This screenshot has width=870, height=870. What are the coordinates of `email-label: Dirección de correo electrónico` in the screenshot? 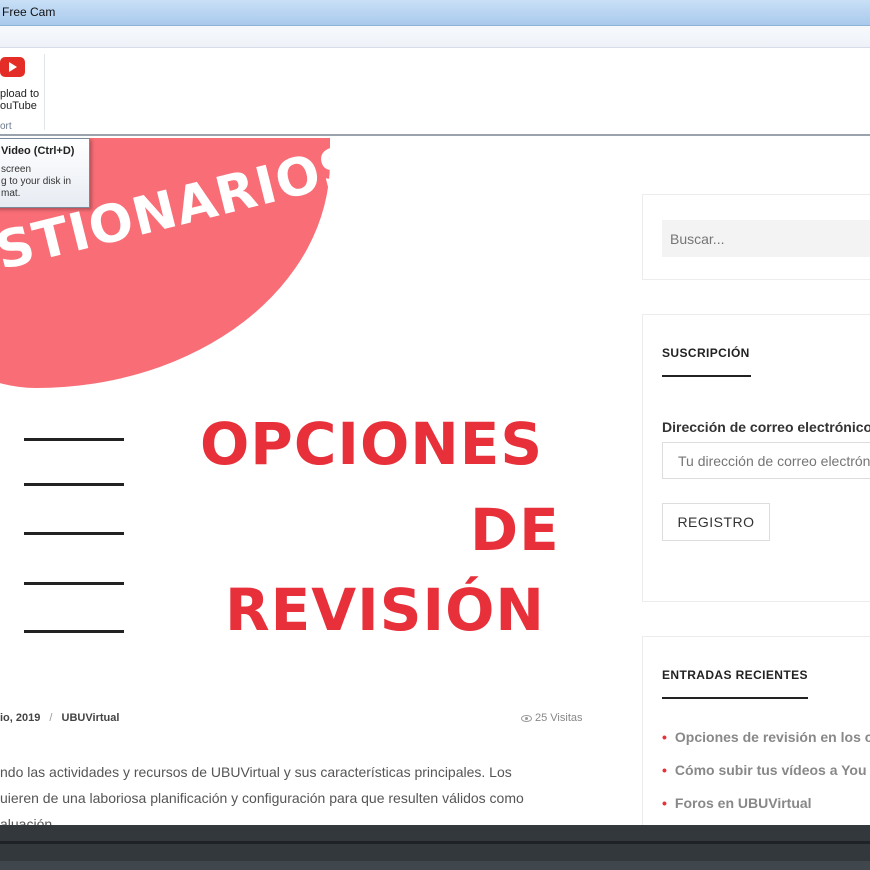 It's located at (766, 427).